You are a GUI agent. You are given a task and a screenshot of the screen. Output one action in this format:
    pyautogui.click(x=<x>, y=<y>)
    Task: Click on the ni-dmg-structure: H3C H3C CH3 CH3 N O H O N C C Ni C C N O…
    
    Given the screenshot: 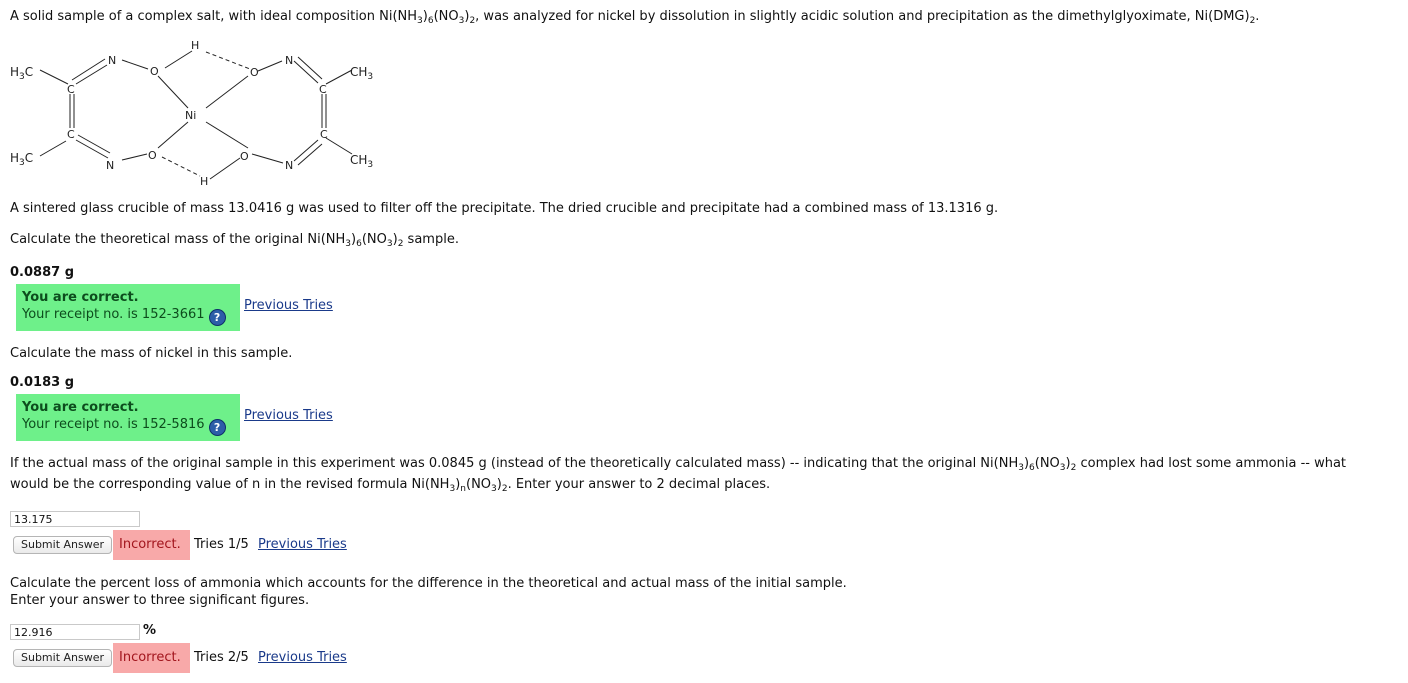 What is the action you would take?
    pyautogui.click(x=191, y=113)
    